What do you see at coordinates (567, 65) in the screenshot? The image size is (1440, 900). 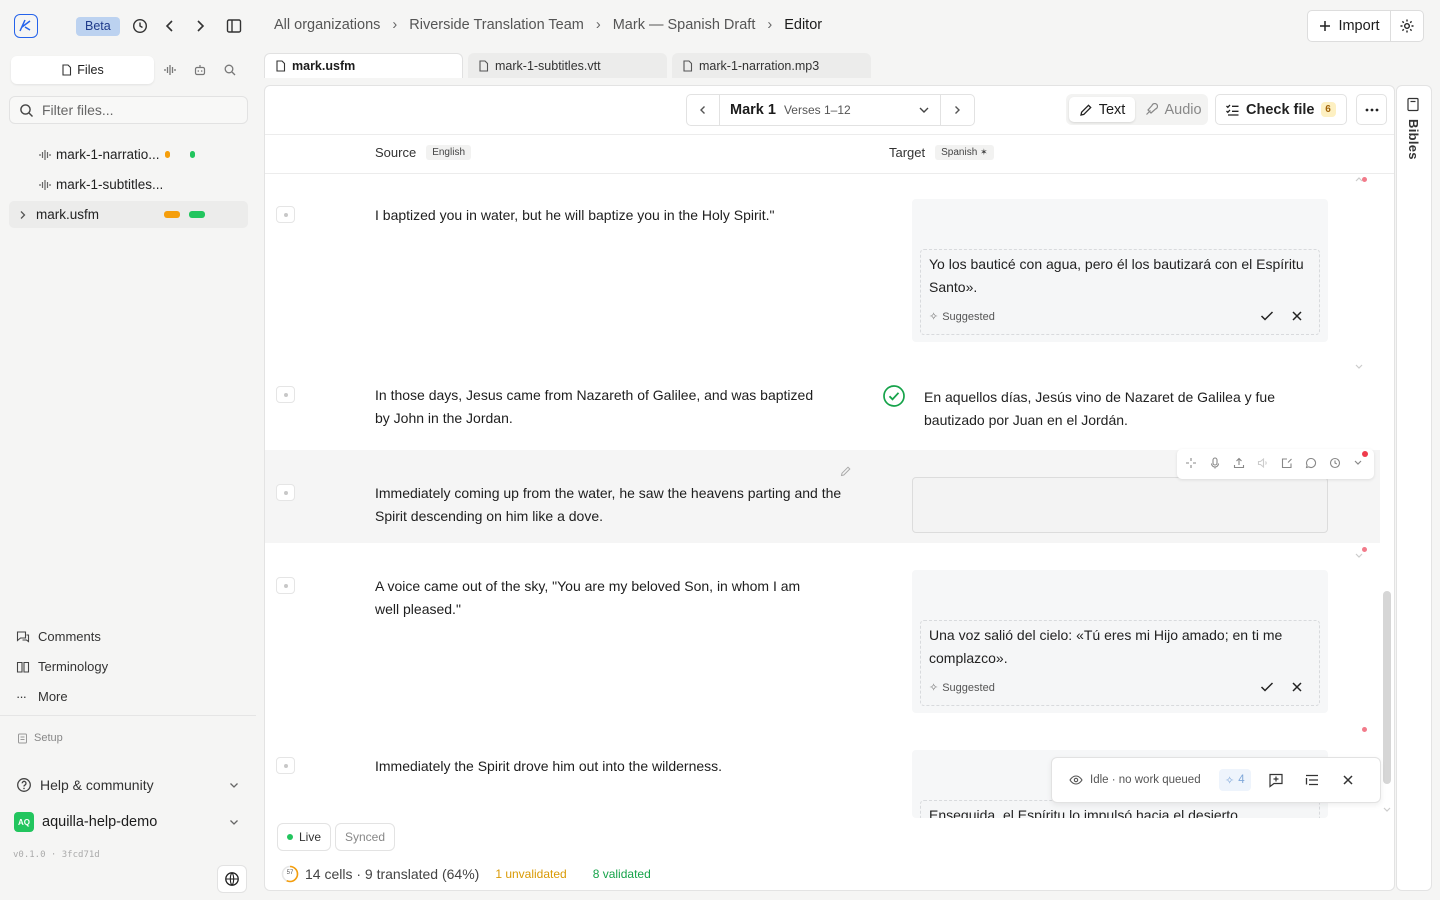 I see `file-tab-subtitles: mark-1-subtitles.vtt` at bounding box center [567, 65].